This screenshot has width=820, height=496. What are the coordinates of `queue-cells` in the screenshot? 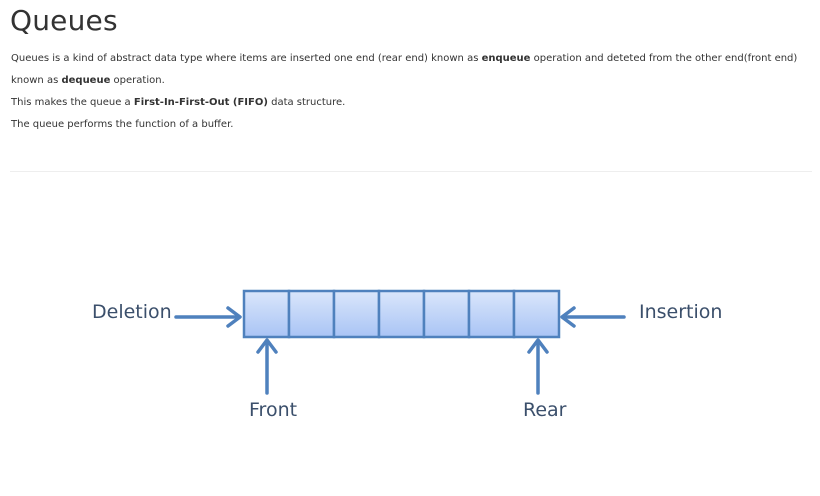 It's located at (401, 314).